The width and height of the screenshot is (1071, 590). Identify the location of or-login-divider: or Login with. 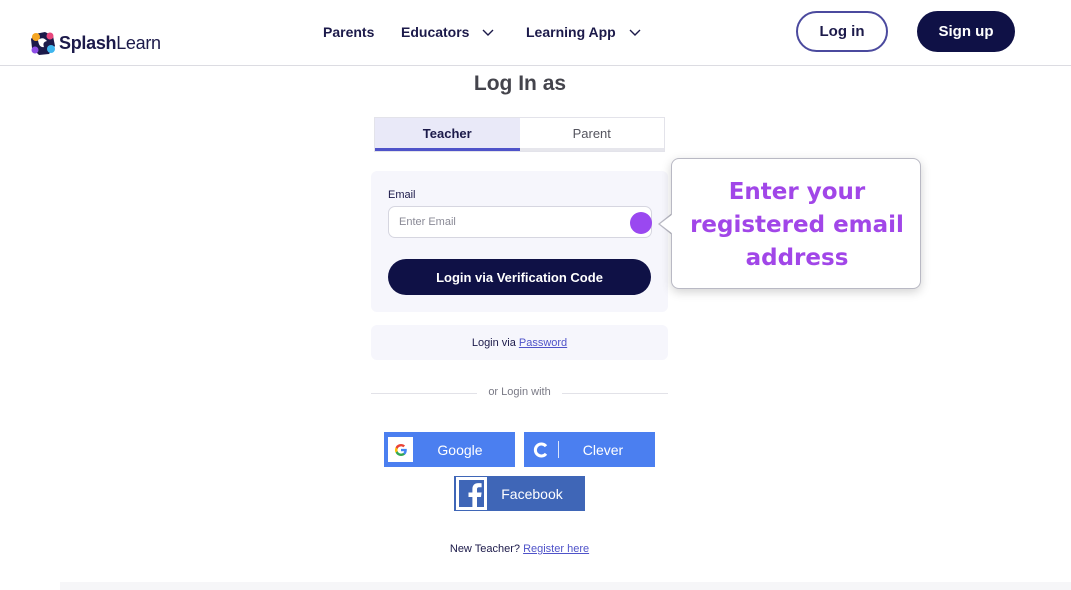
(519, 393).